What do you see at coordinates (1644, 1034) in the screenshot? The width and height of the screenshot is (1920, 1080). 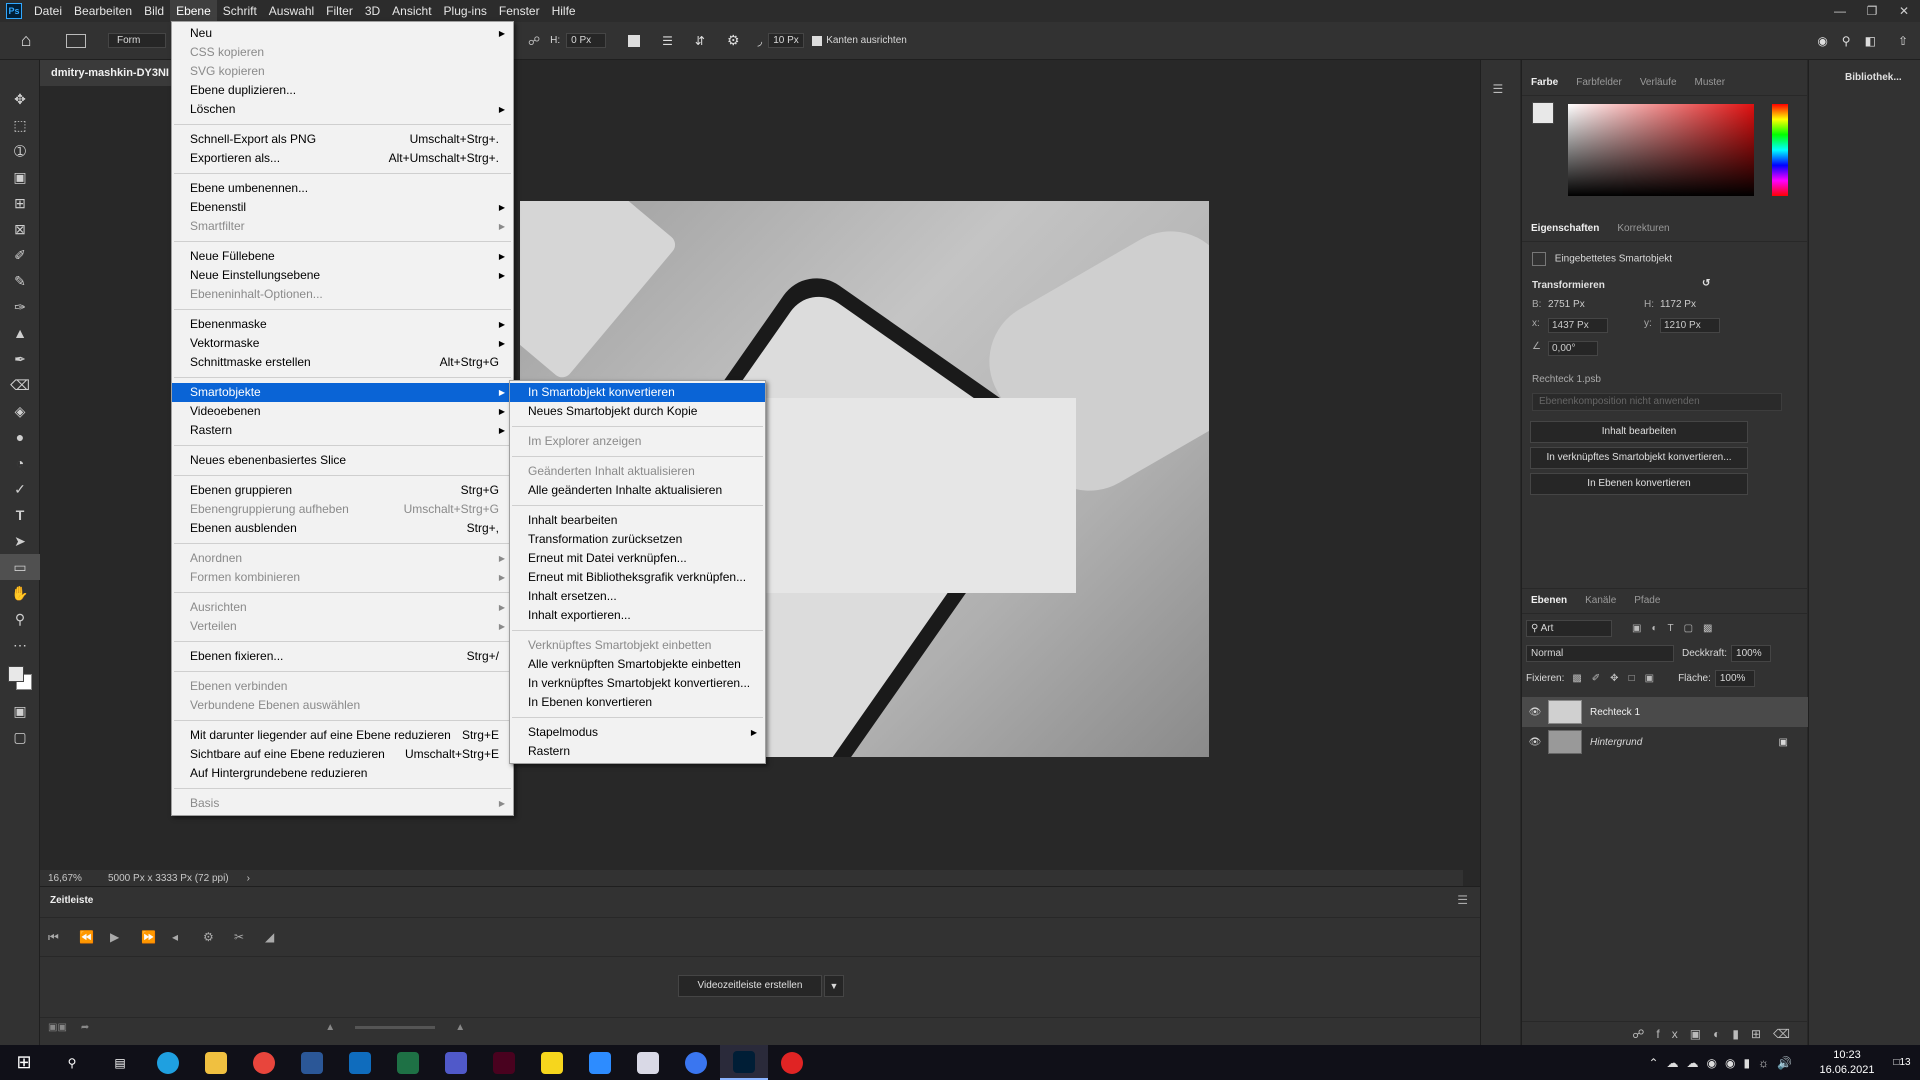 I see `link-layers-icon: ☍` at bounding box center [1644, 1034].